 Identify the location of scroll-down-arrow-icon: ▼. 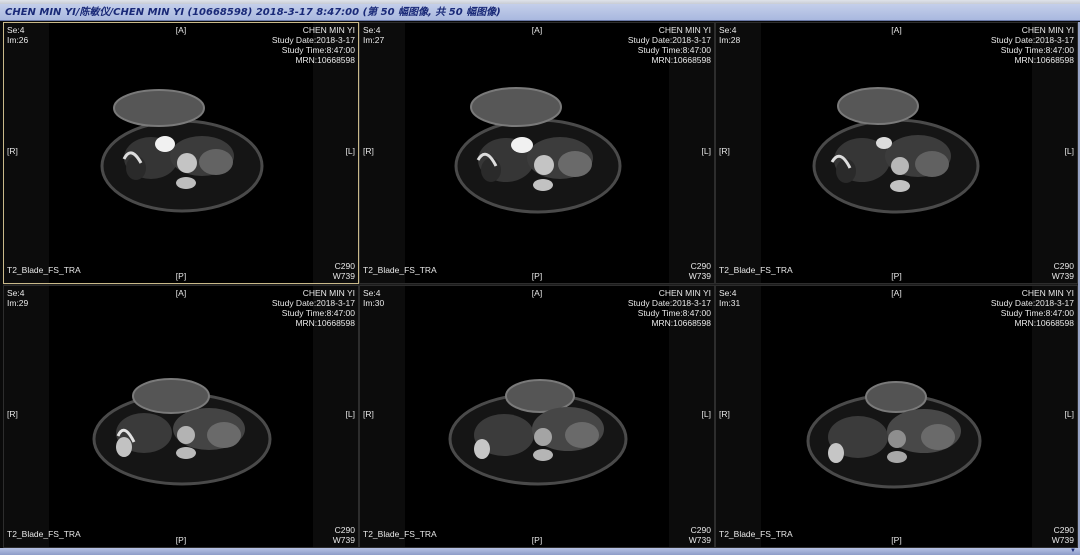
(1073, 551).